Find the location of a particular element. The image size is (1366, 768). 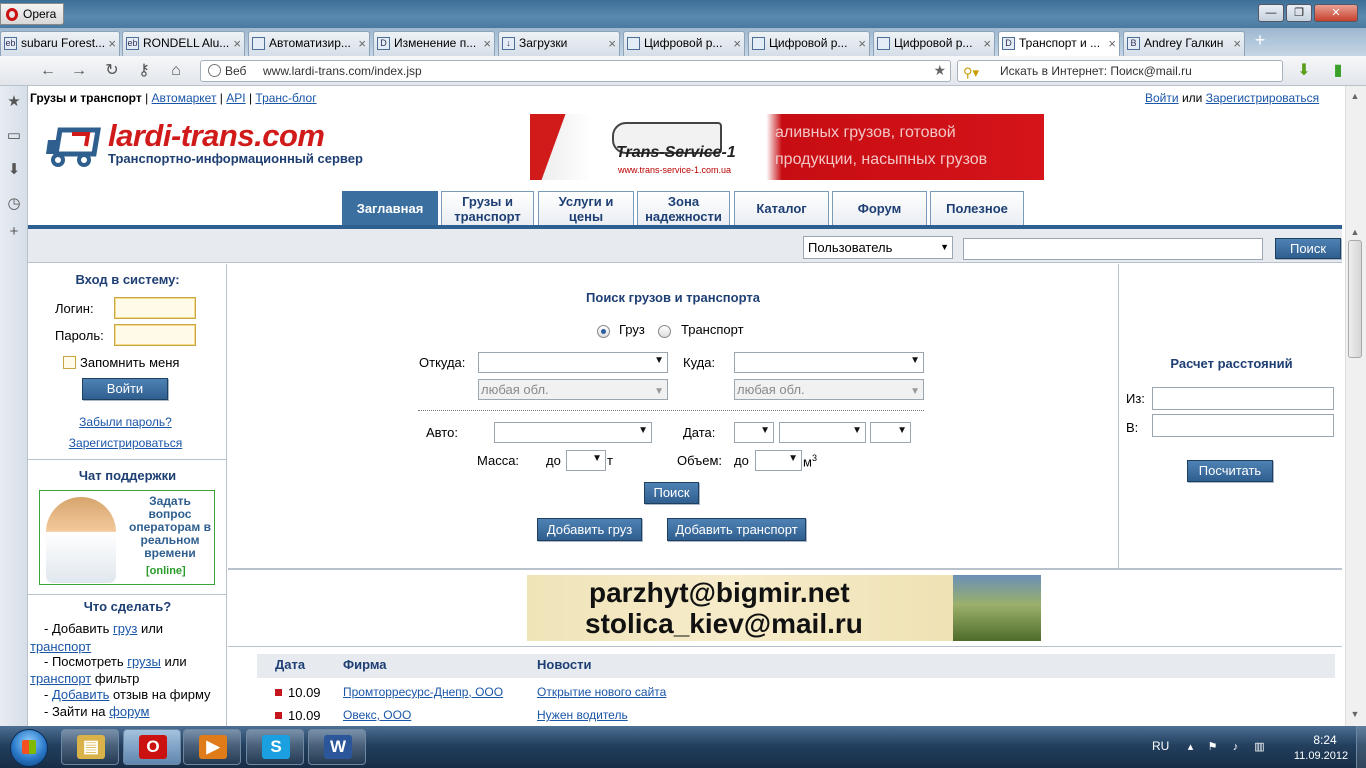

notes-icon: ▭ is located at coordinates (14, 136).